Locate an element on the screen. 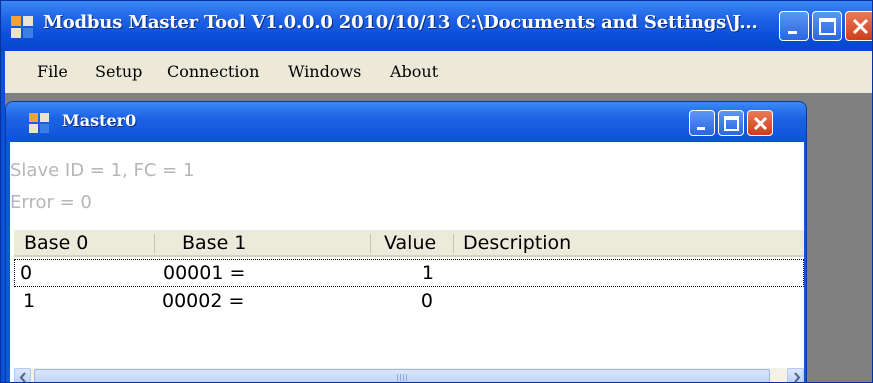 The width and height of the screenshot is (873, 383). column-header-base1: Base 1 is located at coordinates (214, 243).